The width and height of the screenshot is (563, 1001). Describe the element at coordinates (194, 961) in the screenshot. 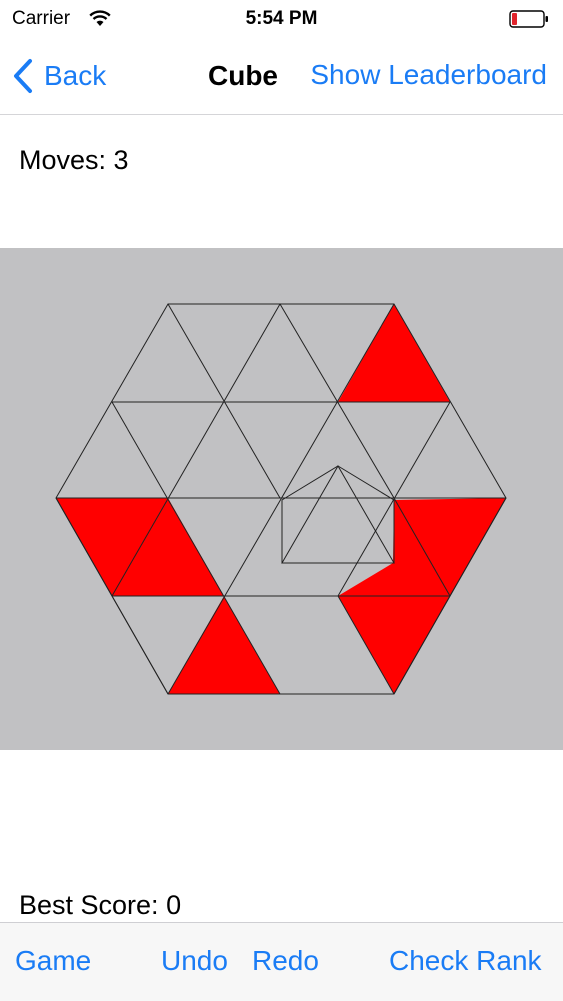

I see `undo-button: Undo` at that location.